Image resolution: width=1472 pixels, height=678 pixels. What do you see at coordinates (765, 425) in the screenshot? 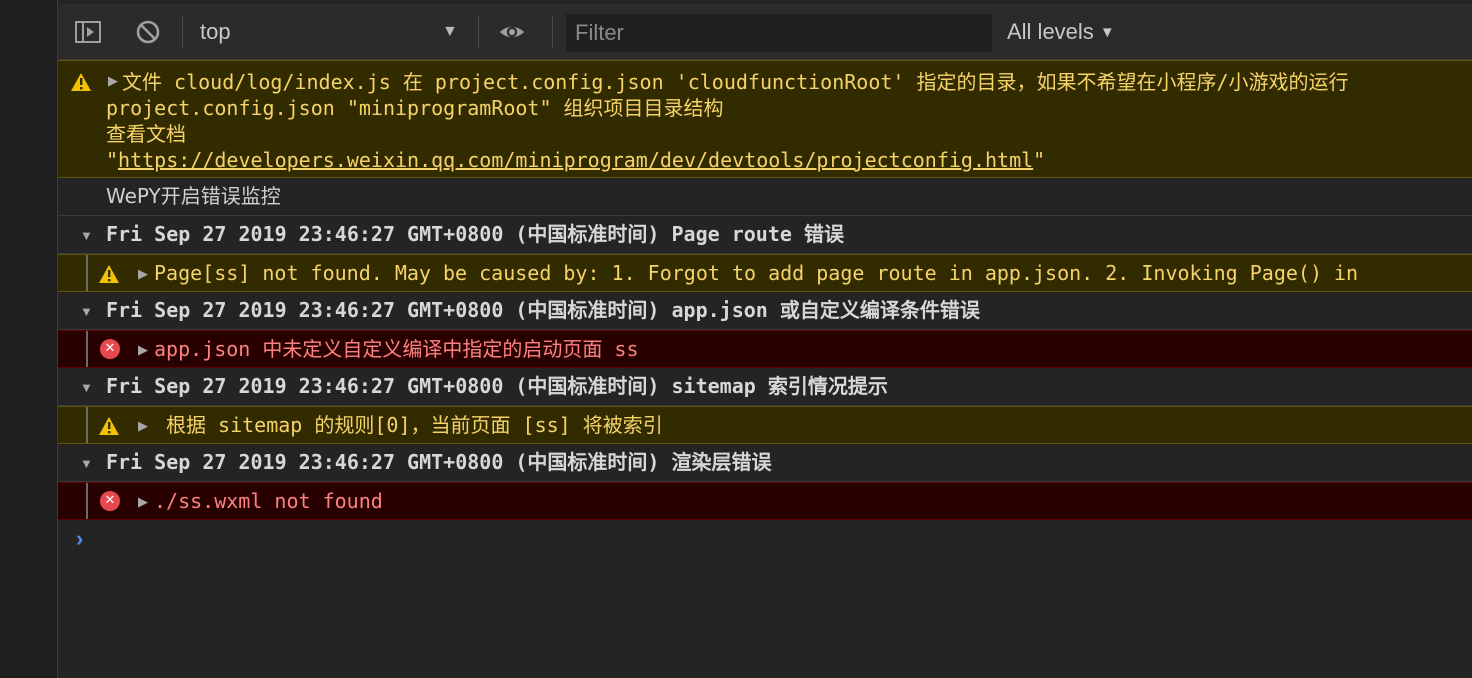
I see `console-message-warning: ▶ 根据 sitemap 的规则[0]，当前页面 [ss] 将被索引` at bounding box center [765, 425].